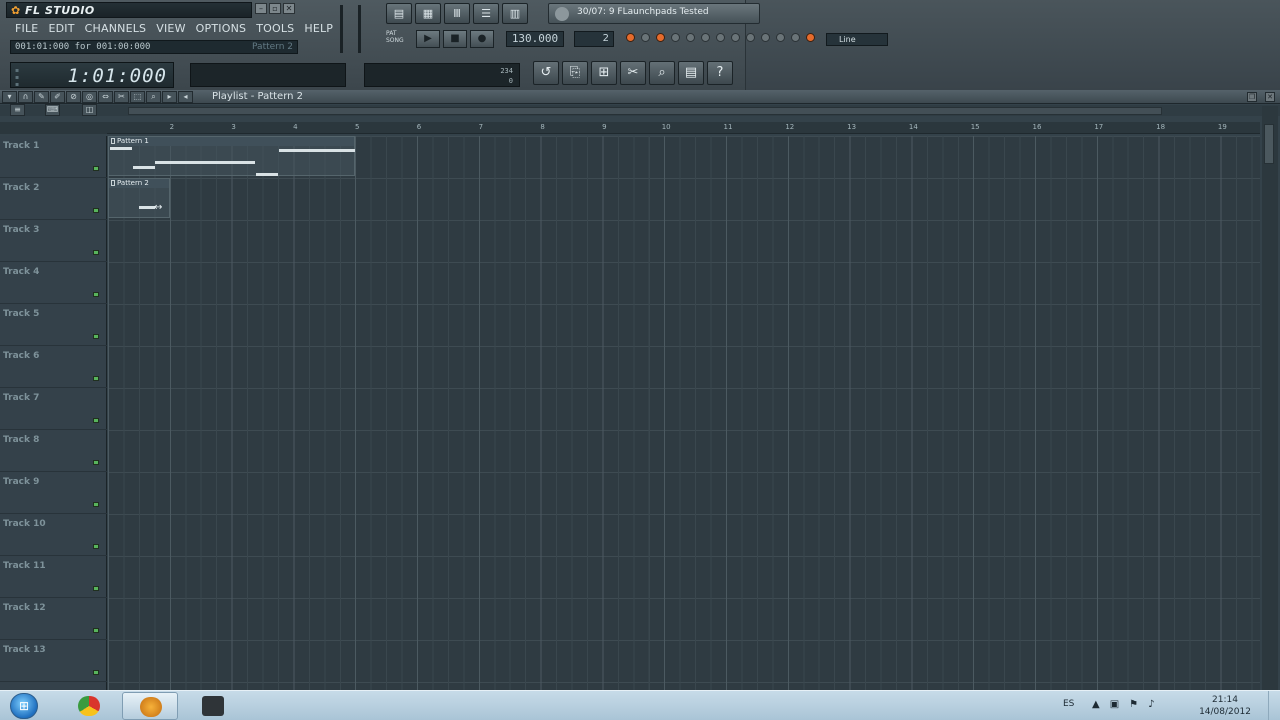 This screenshot has height=720, width=1280. Describe the element at coordinates (53, 535) in the screenshot. I see `track-row: Track 10` at that location.